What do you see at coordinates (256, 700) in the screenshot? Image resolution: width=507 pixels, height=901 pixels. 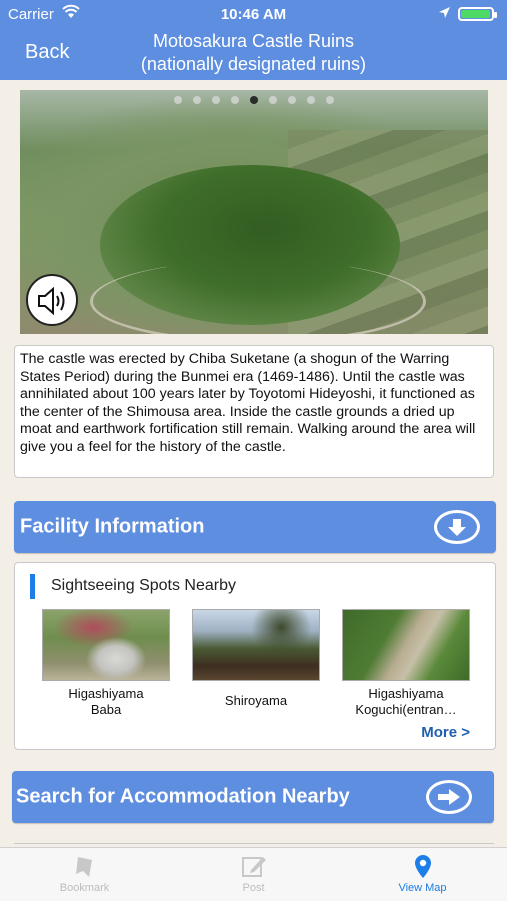 I see `spot-name-line-1: Shiroyama` at bounding box center [256, 700].